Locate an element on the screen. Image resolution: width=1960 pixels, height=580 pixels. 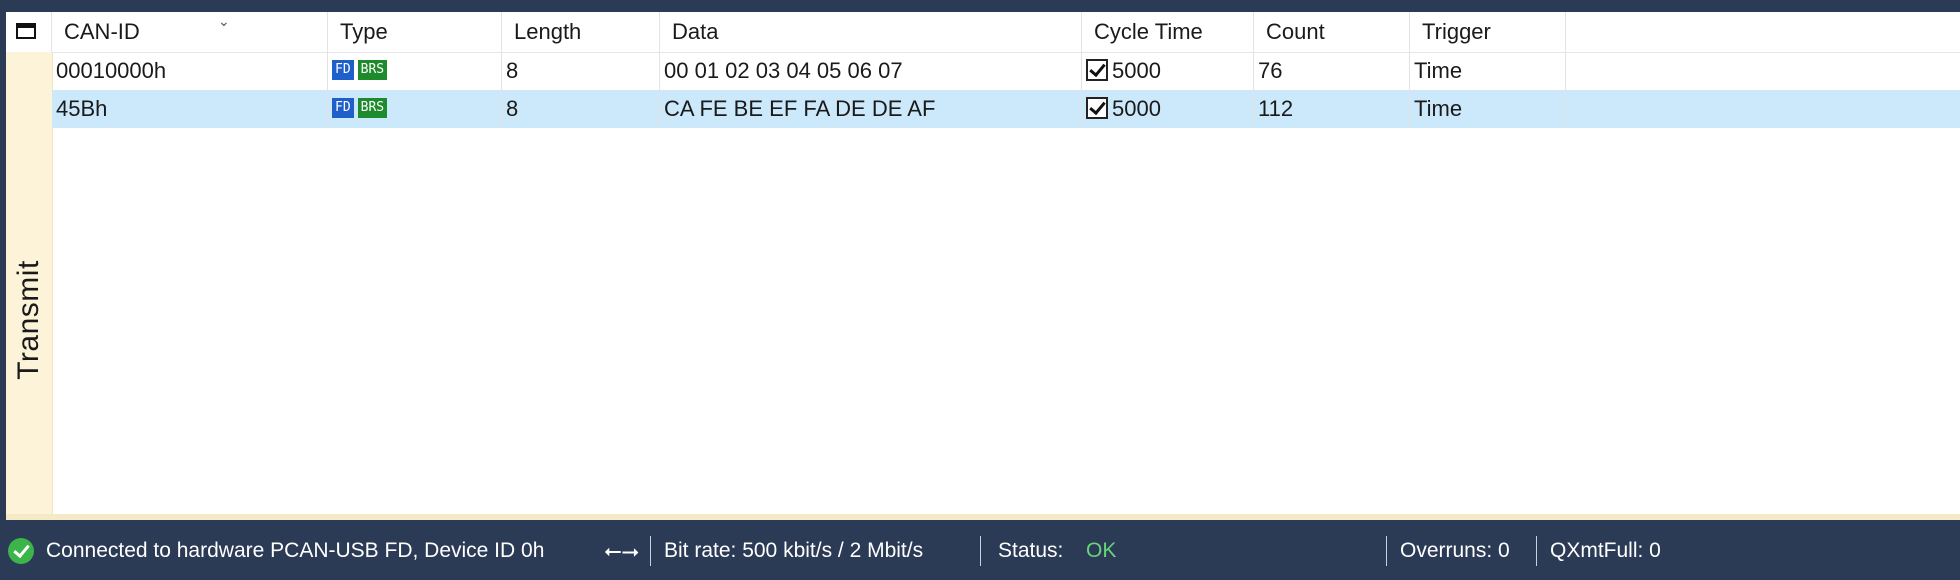
cell-can-id: 45Bh is located at coordinates (190, 109).